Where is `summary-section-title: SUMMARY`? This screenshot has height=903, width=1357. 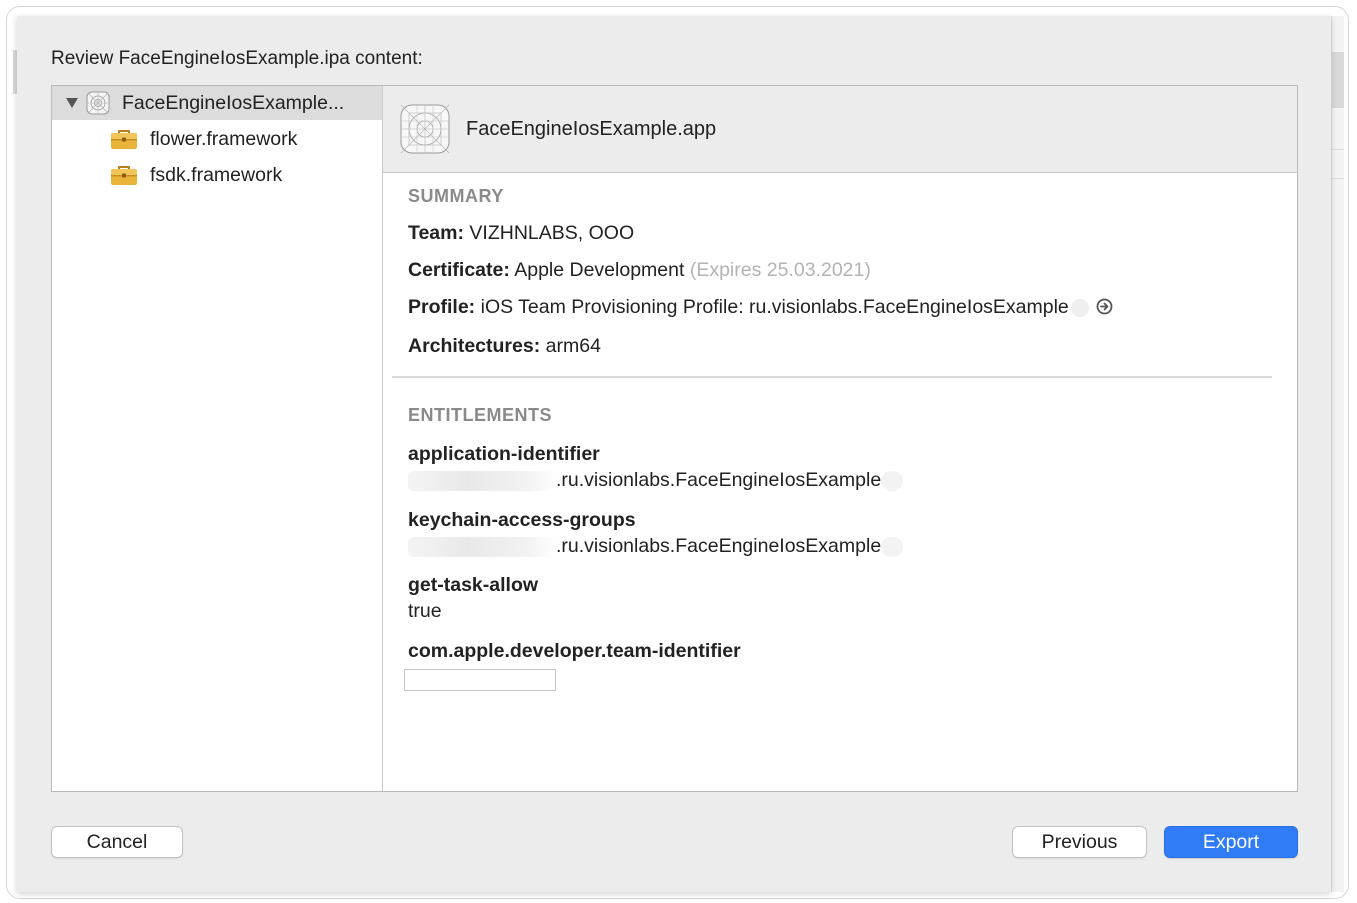 summary-section-title: SUMMARY is located at coordinates (456, 196).